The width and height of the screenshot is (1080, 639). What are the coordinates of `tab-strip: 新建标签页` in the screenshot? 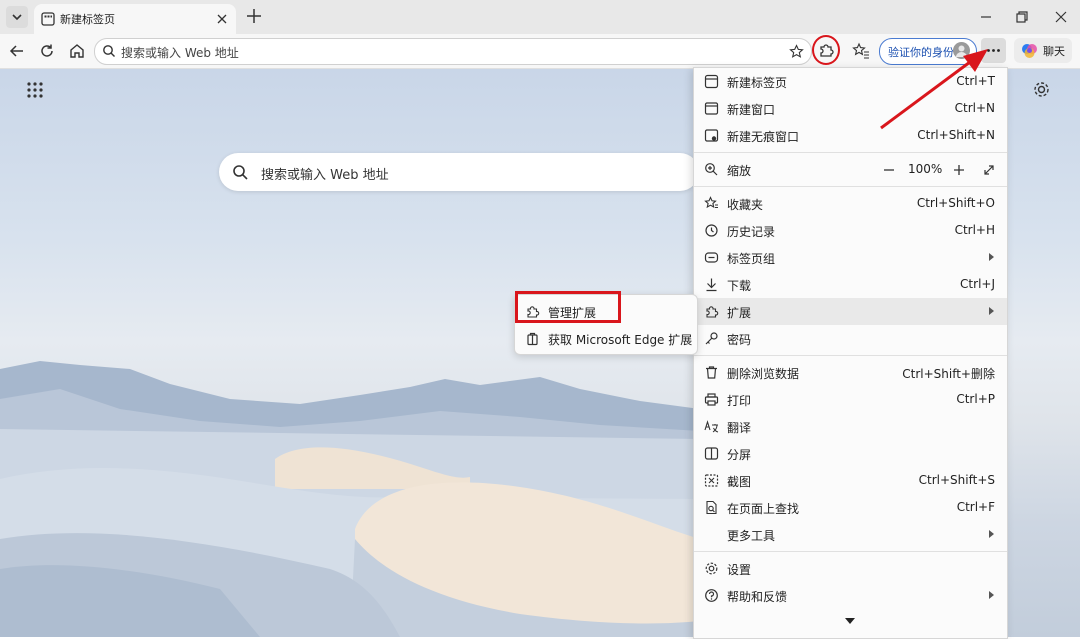 It's located at (540, 17).